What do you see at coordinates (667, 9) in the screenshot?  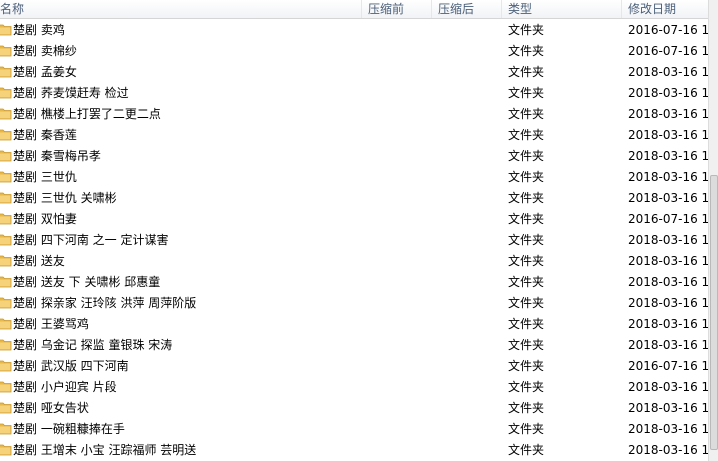 I see `column-header-date: 修改日期` at bounding box center [667, 9].